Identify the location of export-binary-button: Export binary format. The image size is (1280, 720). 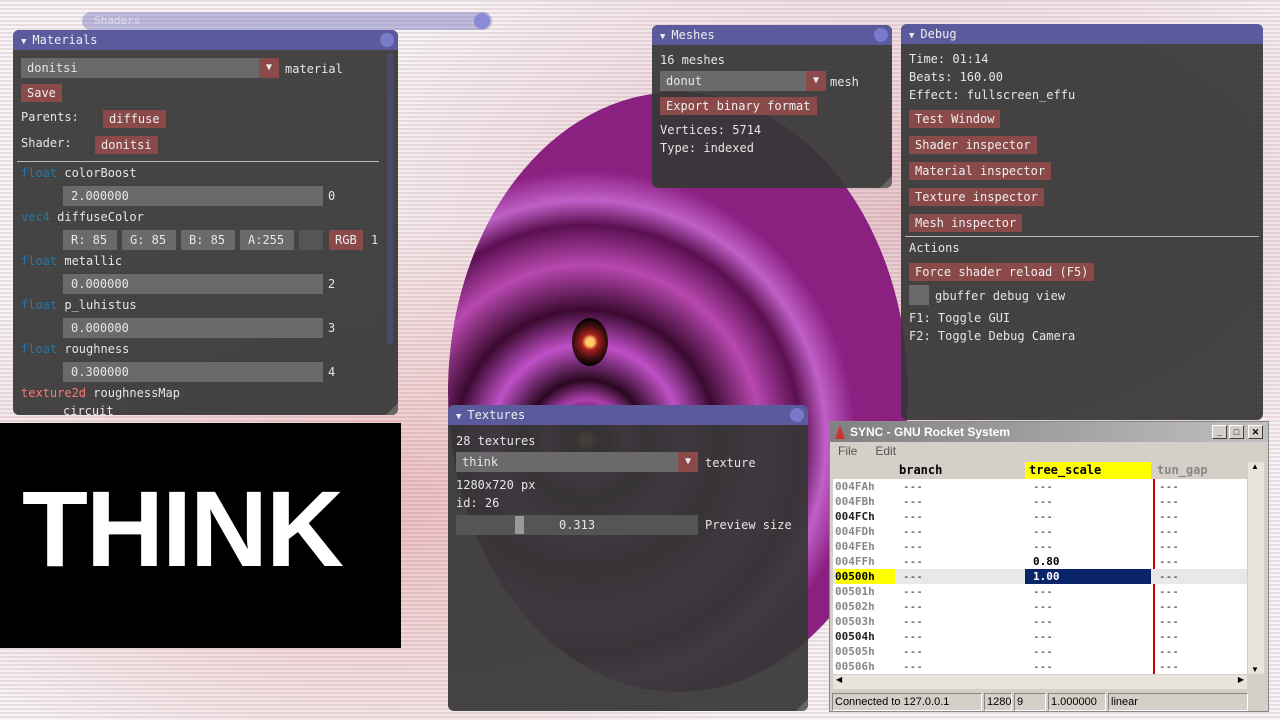
(738, 106).